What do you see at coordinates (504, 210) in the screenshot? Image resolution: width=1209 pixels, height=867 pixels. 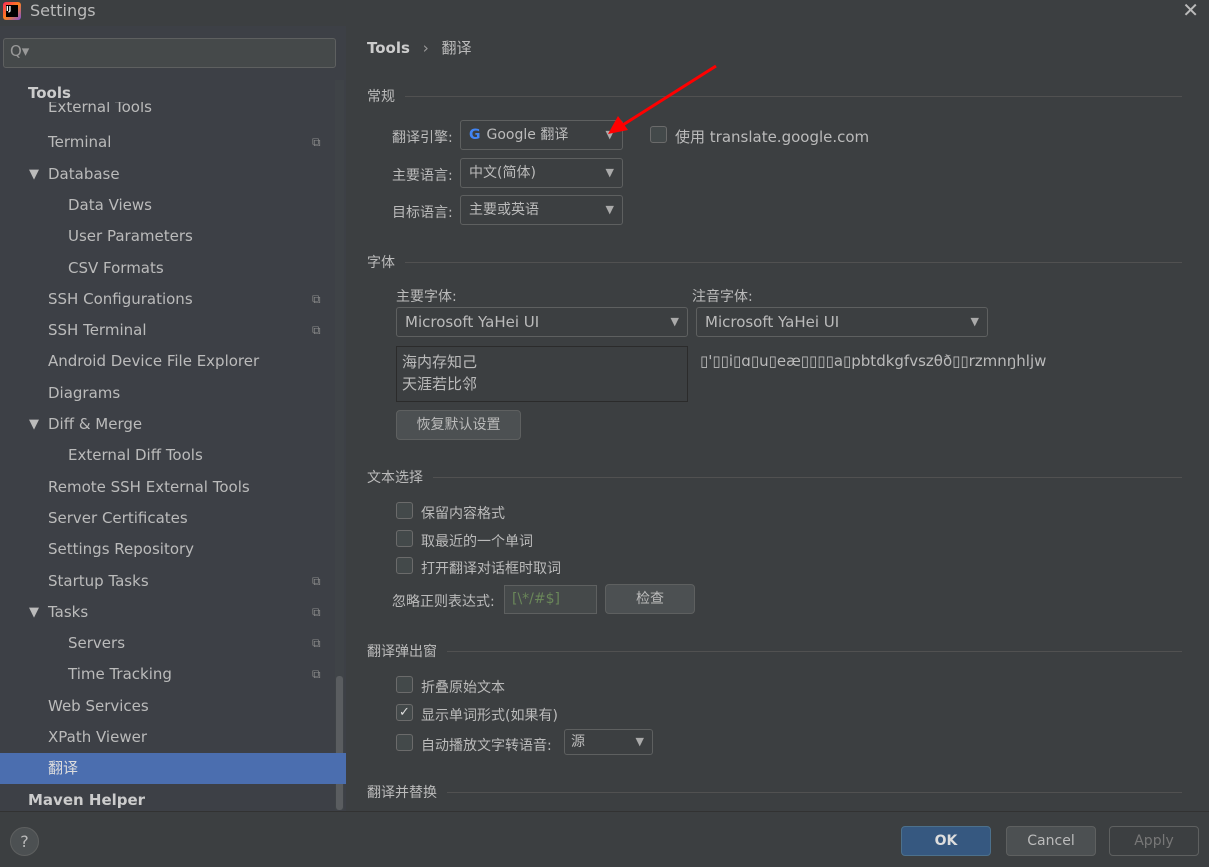 I see `target-language-value: 主要或英语` at bounding box center [504, 210].